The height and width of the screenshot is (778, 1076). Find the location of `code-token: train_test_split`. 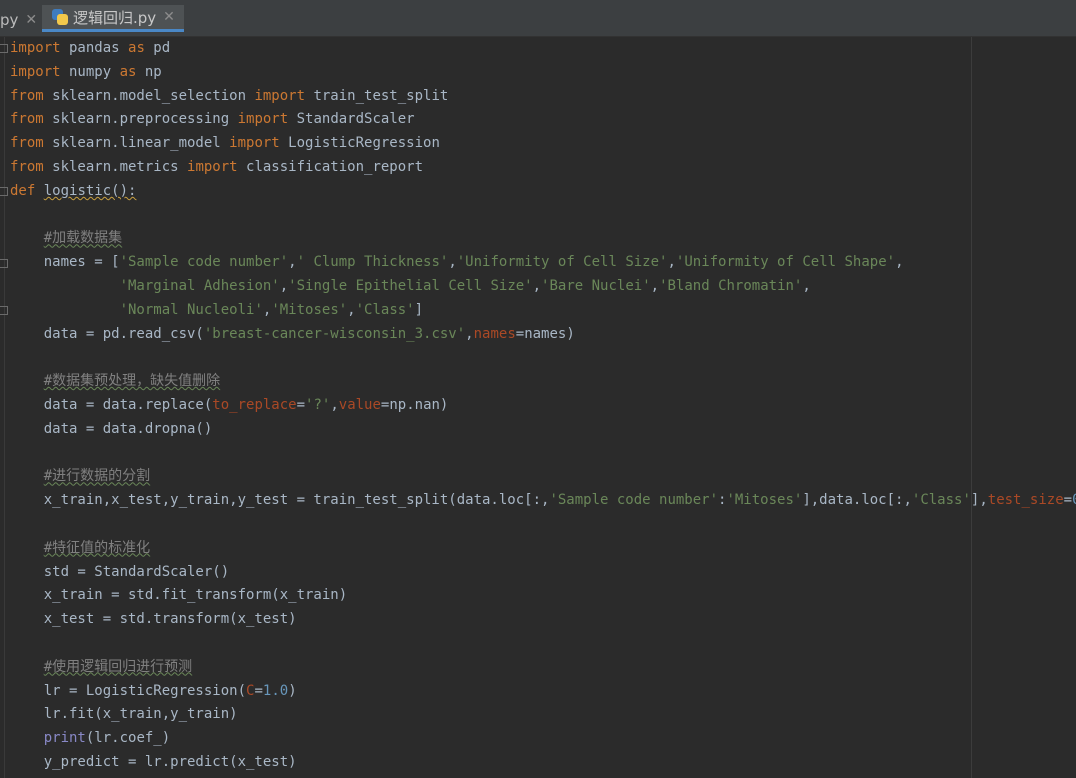

code-token: train_test_split is located at coordinates (377, 95).